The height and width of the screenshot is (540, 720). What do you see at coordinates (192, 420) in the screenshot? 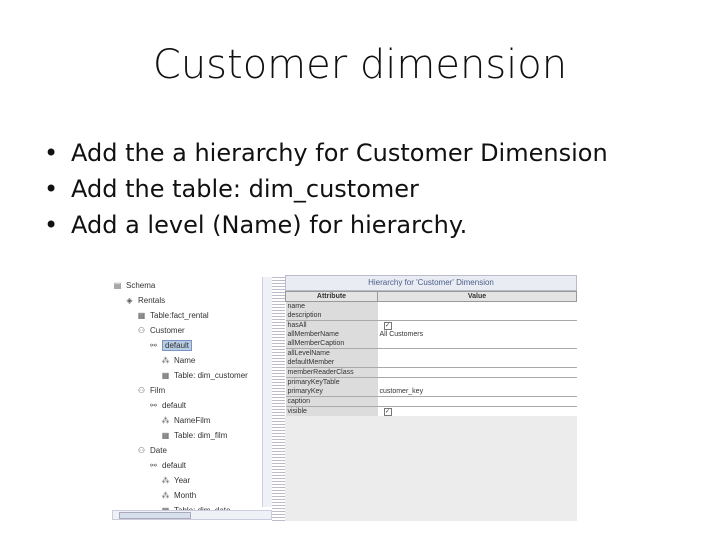
I see `tree-node-label: NameFilm` at bounding box center [192, 420].